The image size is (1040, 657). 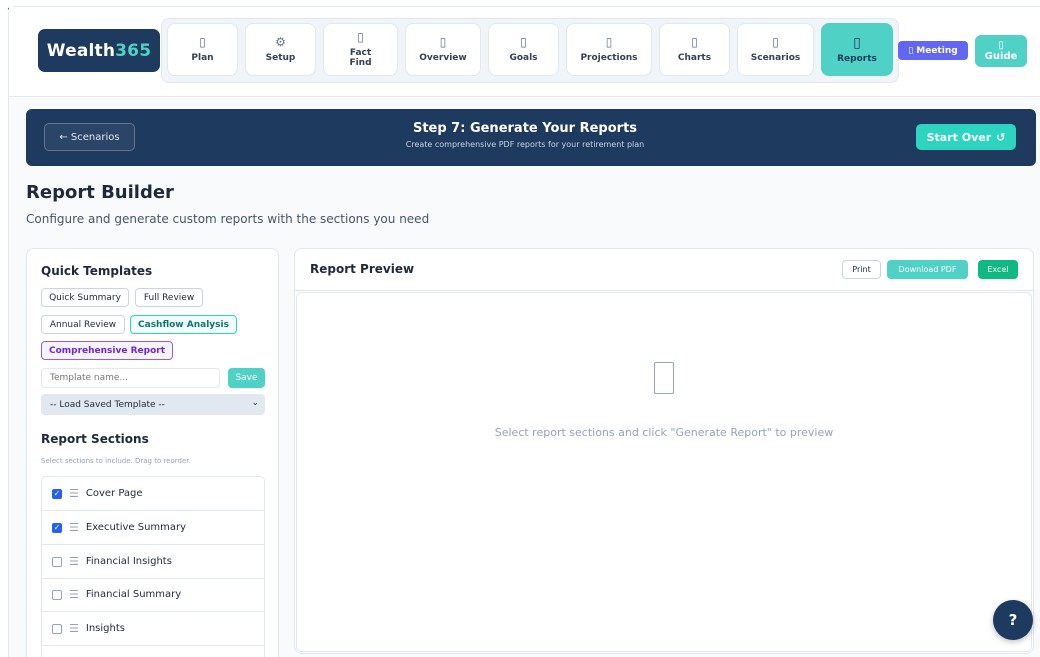 I want to click on section-row-cover-page: ✓ ☰ Cover Page, so click(x=153, y=494).